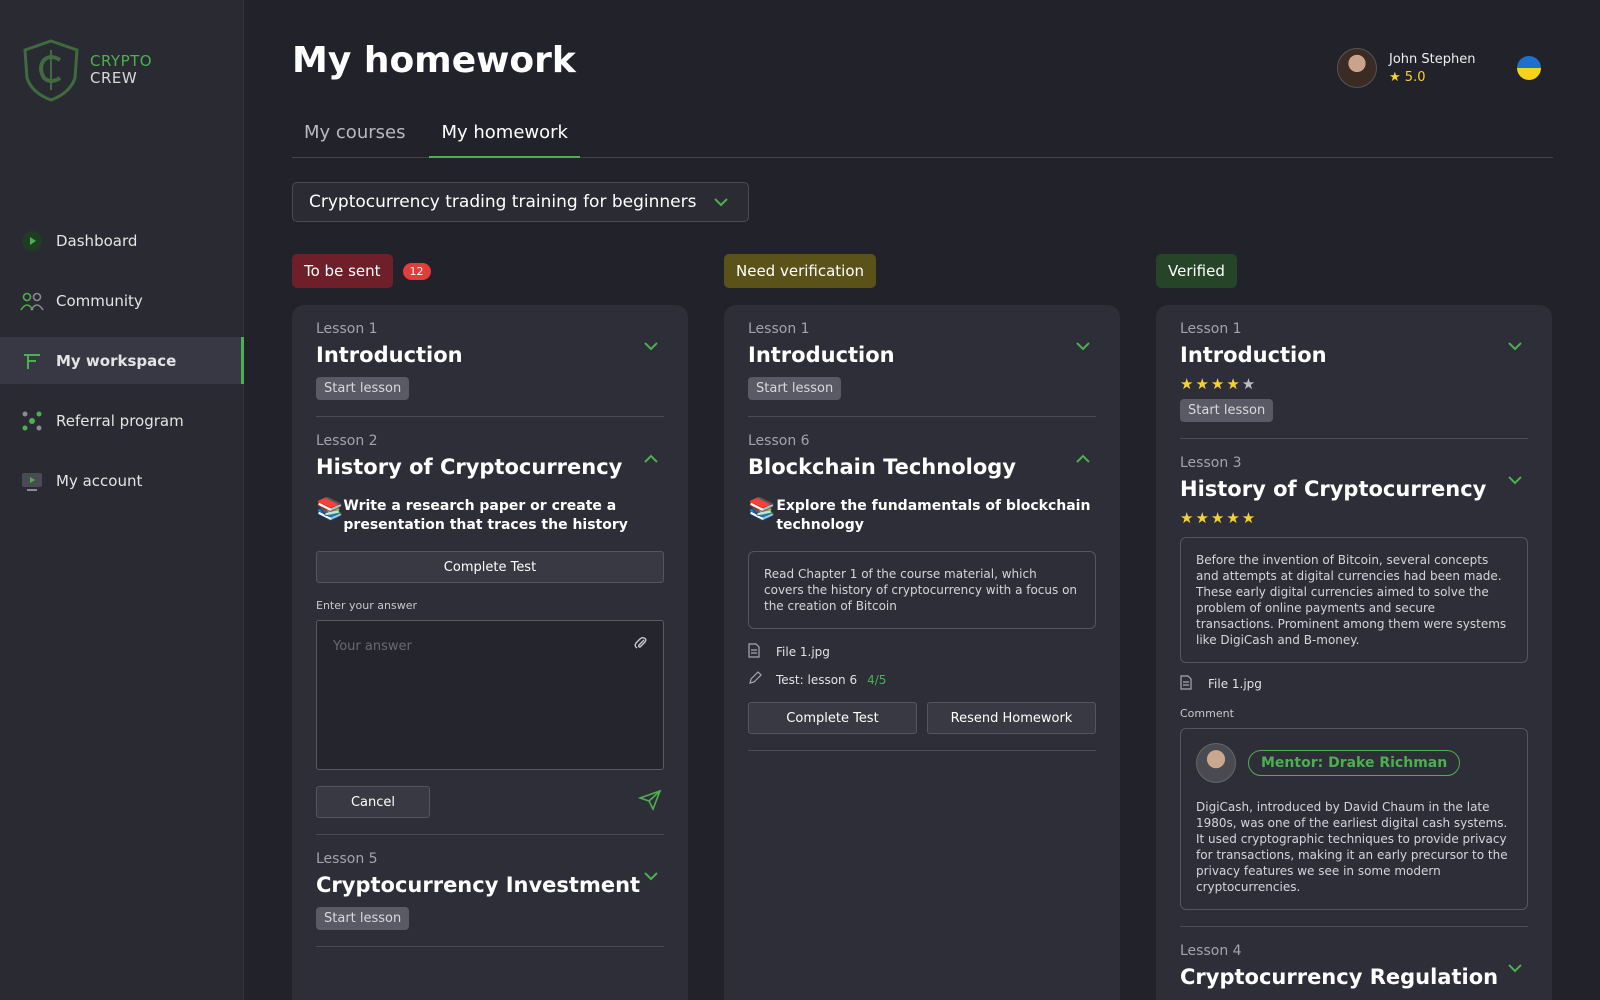  What do you see at coordinates (641, 645) in the screenshot?
I see `paperclip-icon` at bounding box center [641, 645].